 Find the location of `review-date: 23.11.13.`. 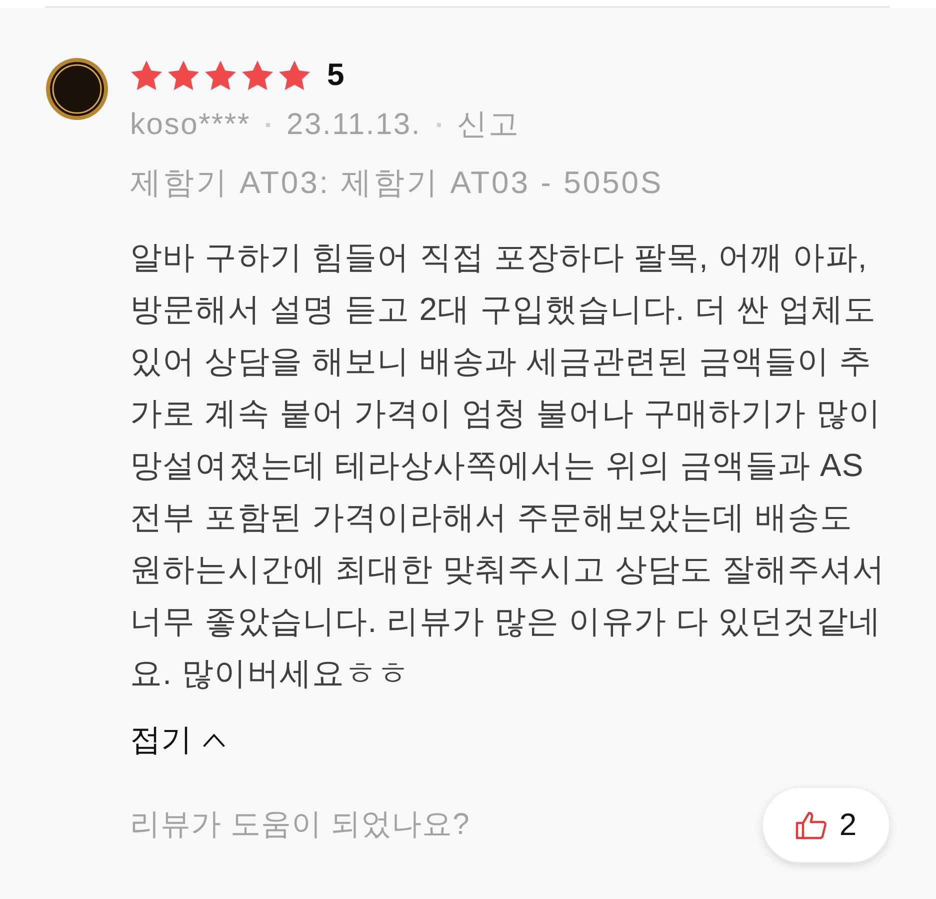

review-date: 23.11.13. is located at coordinates (354, 125).